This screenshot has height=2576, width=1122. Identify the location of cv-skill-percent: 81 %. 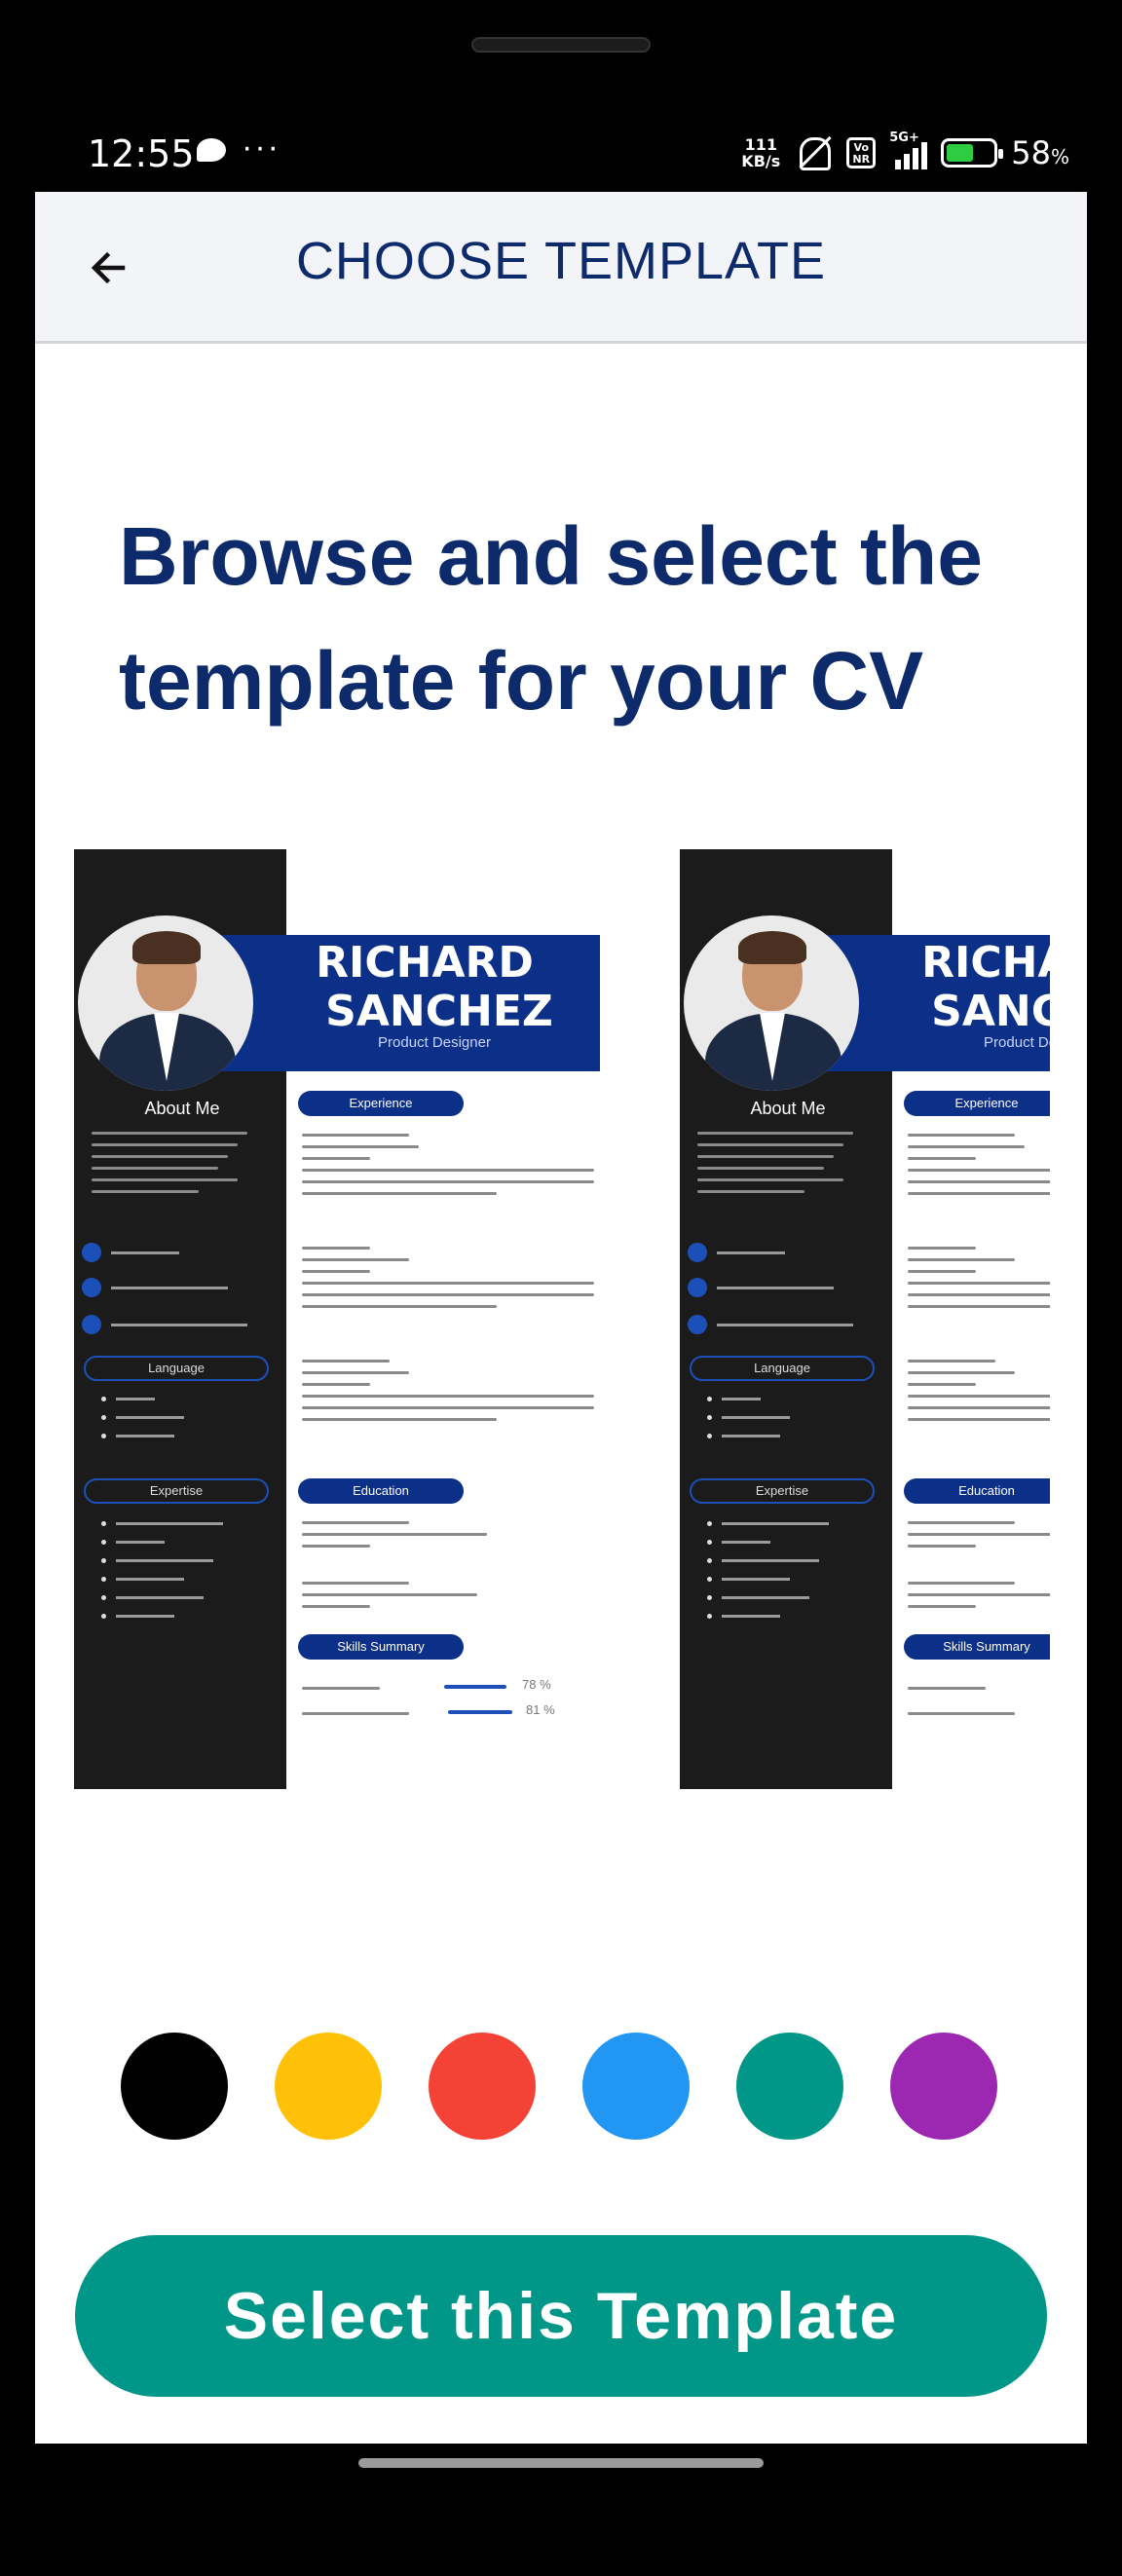
(541, 1709).